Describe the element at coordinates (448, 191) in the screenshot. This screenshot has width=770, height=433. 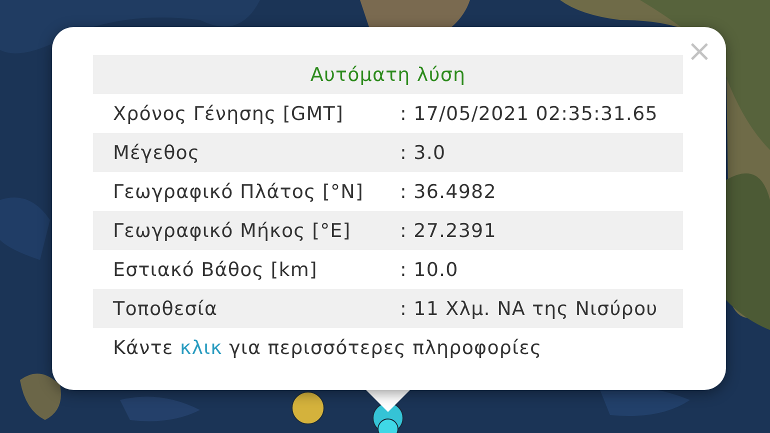
I see `field-value: : 36.4982` at that location.